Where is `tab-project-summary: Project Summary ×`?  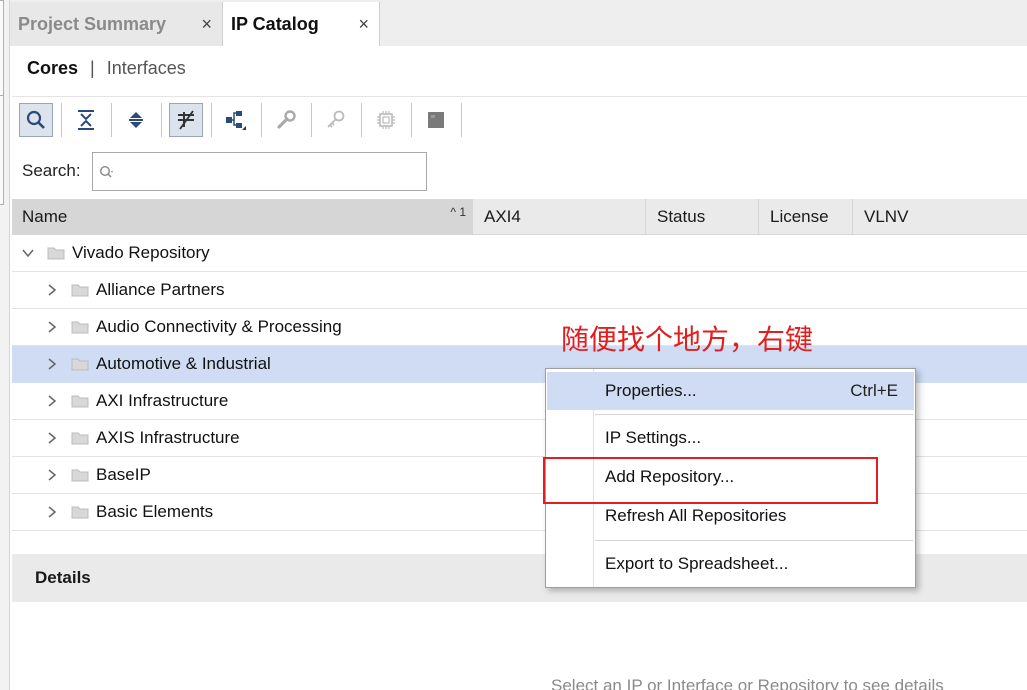
tab-project-summary: Project Summary × is located at coordinates (116, 24).